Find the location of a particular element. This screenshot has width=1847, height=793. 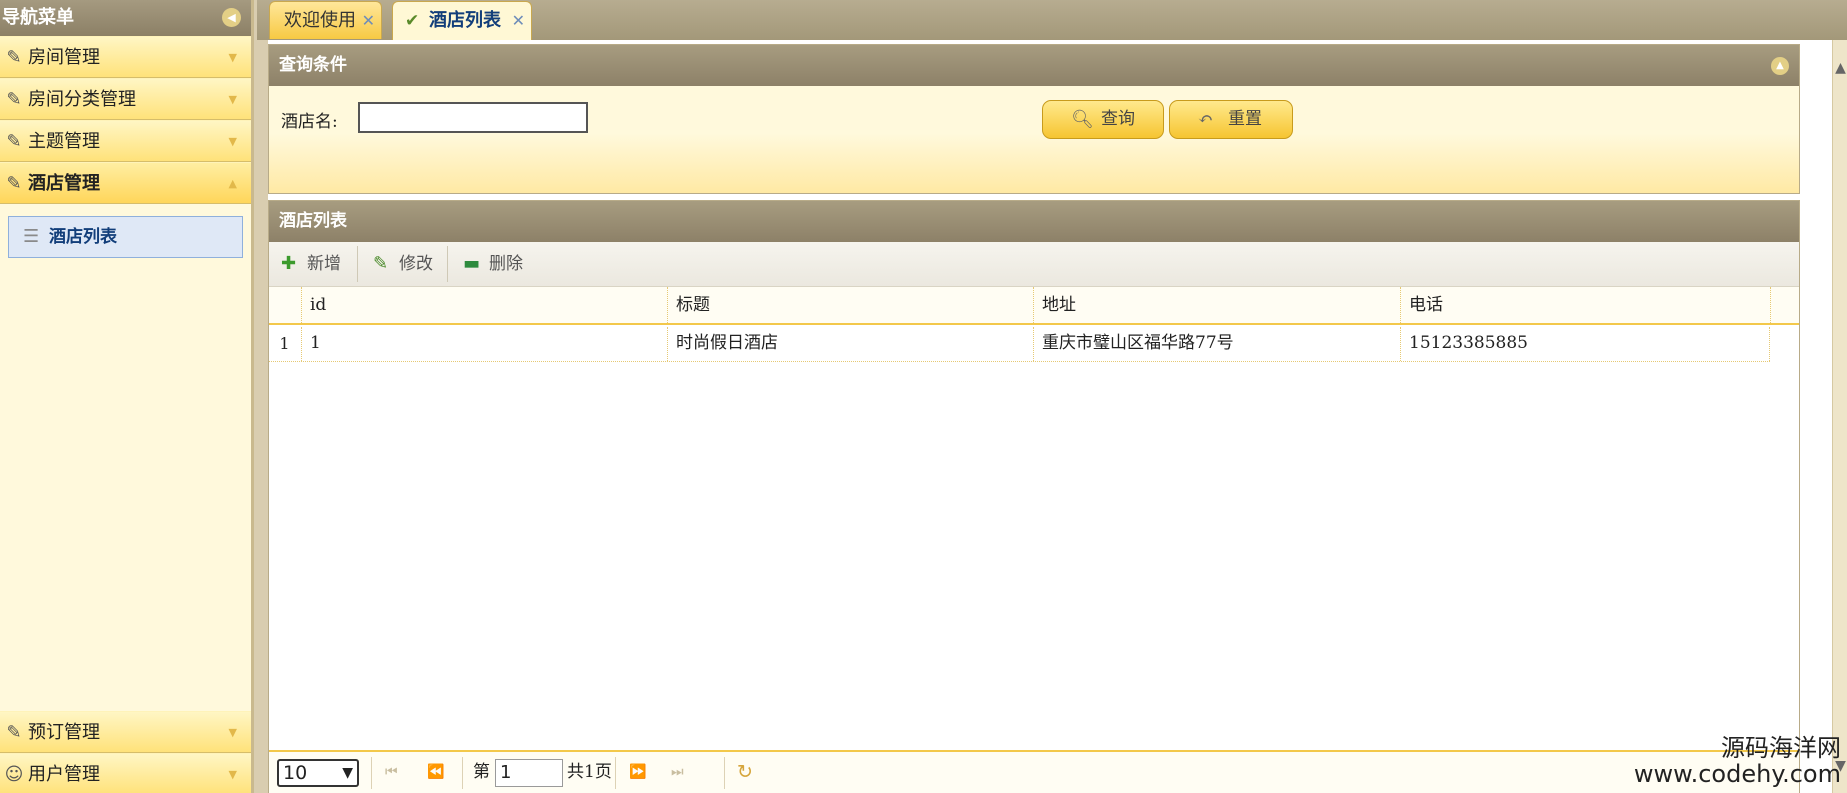

cell-title: 时尚假日酒店 is located at coordinates (850, 344).